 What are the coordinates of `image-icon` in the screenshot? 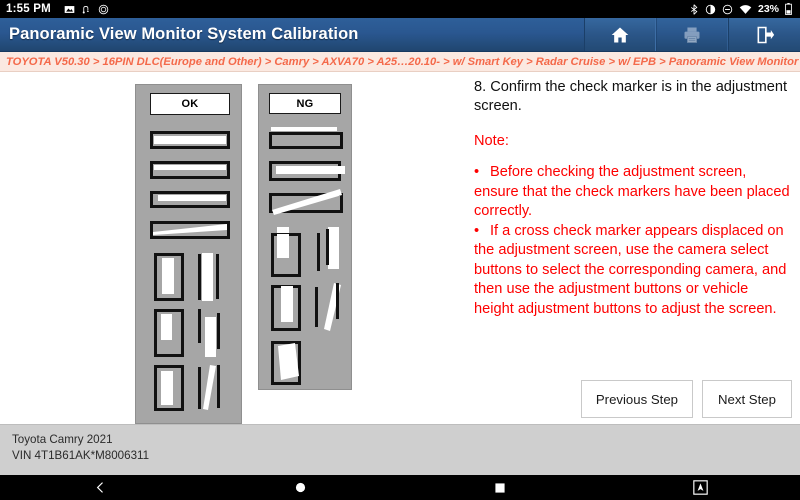 It's located at (69, 9).